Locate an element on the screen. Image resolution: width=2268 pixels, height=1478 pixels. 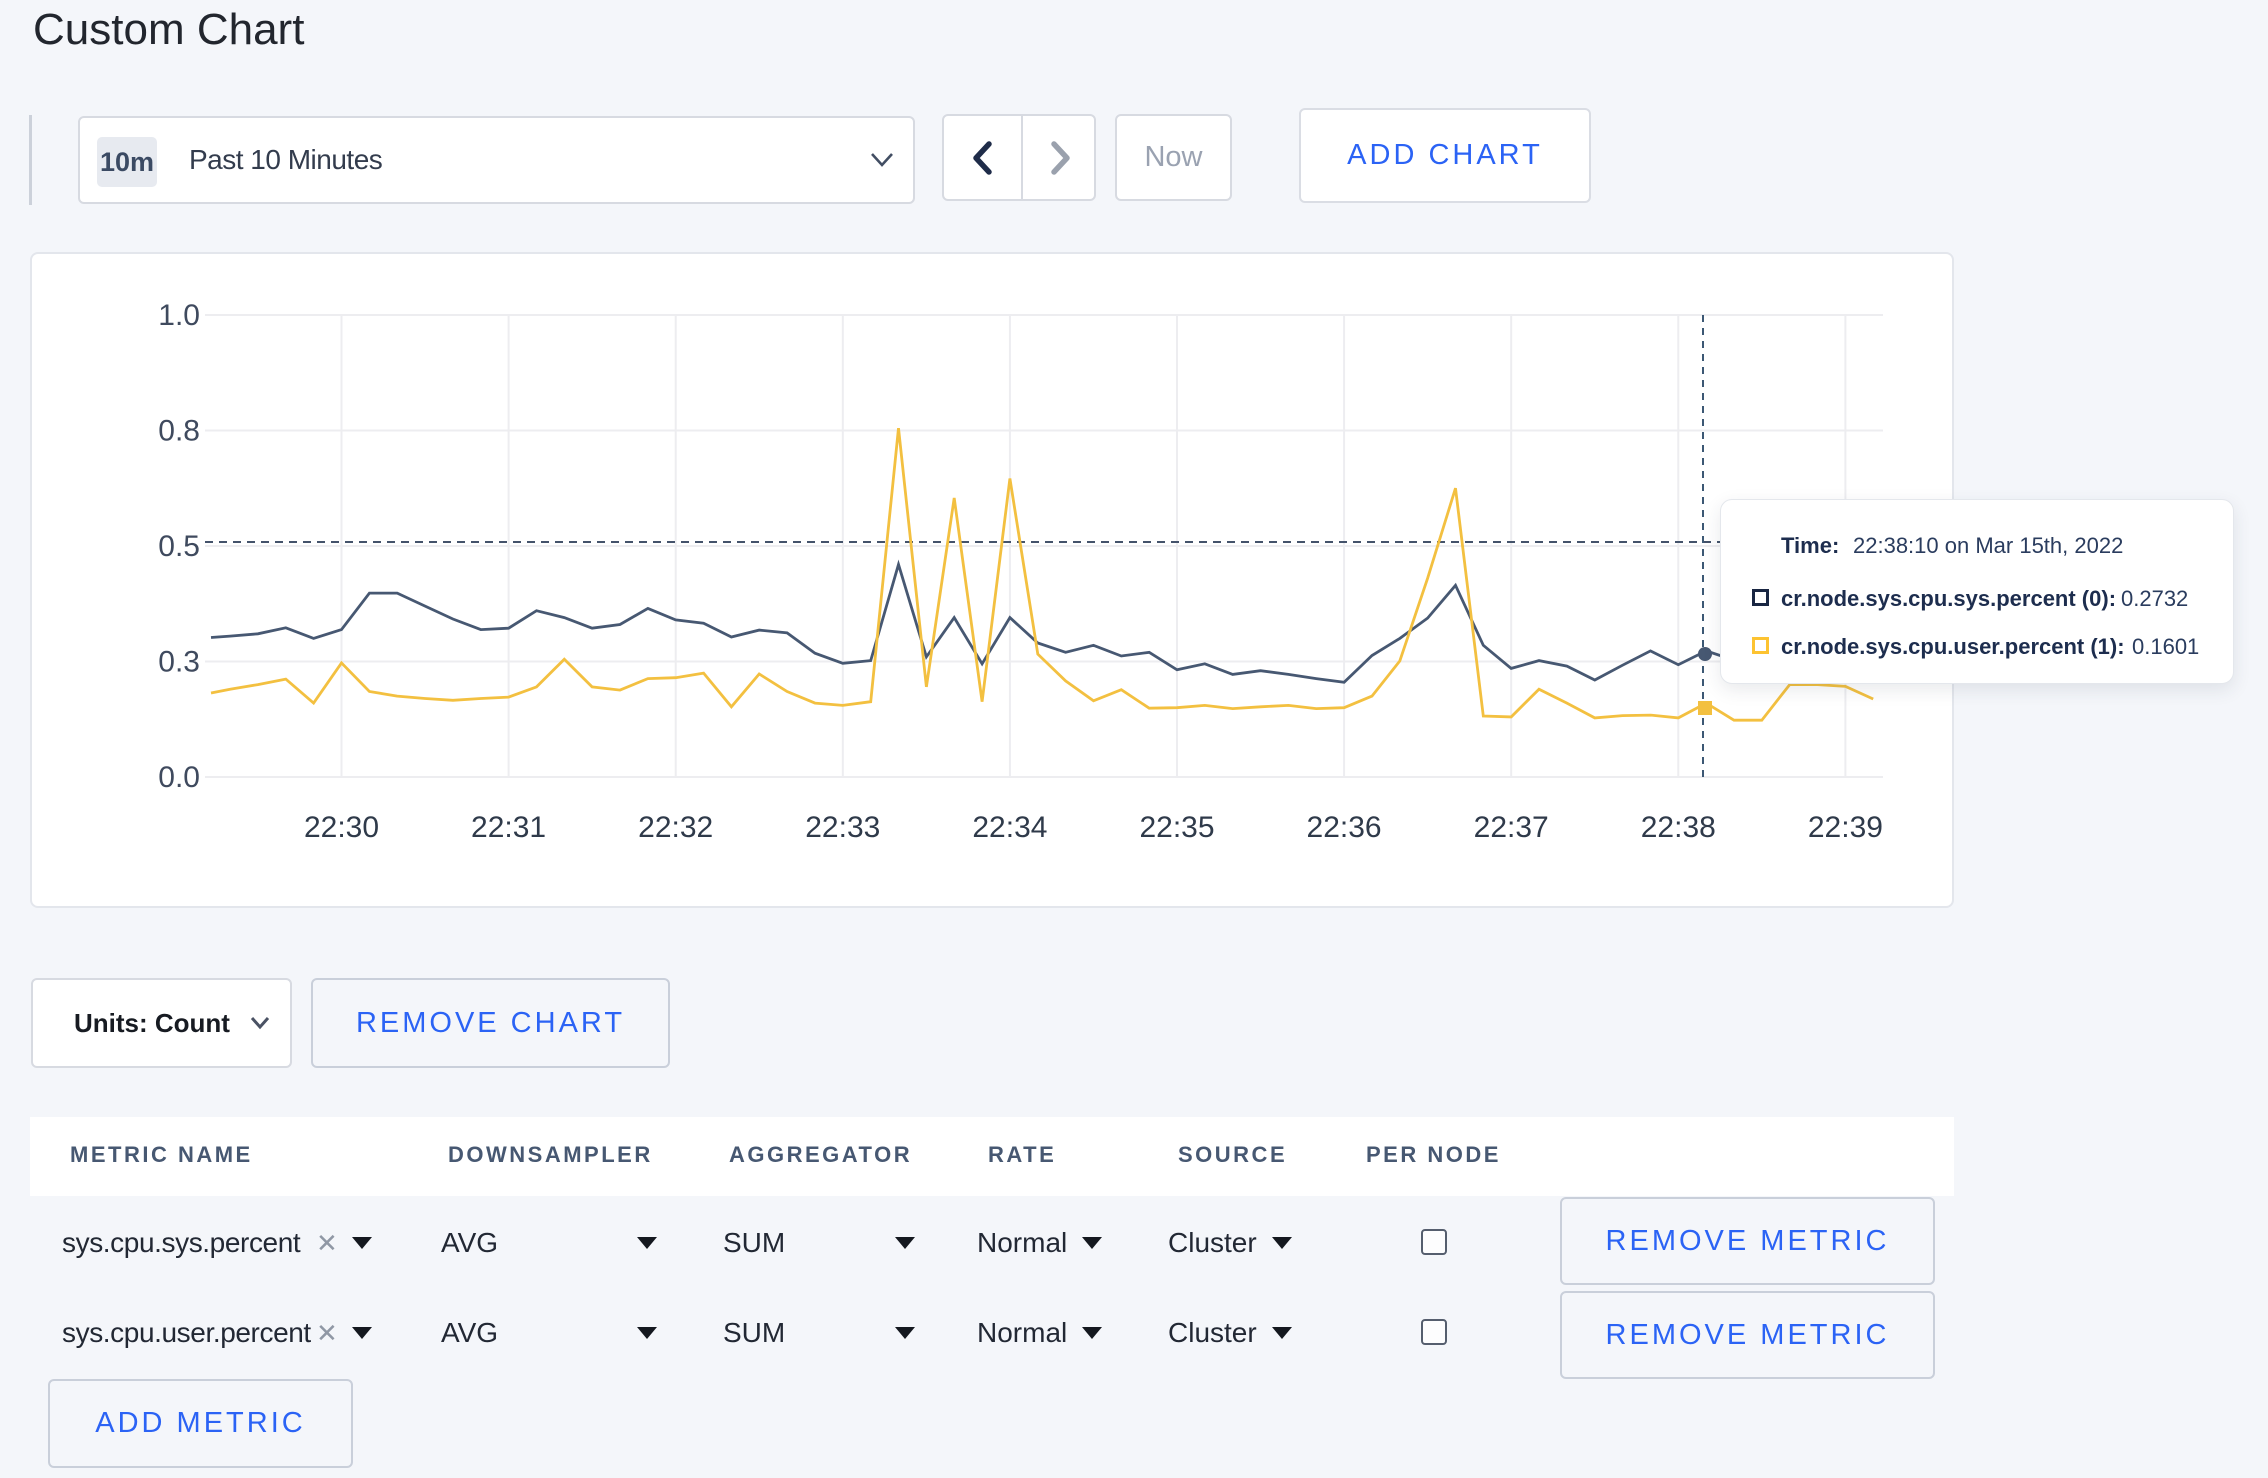
svg-text: 0.3 is located at coordinates (179, 662).